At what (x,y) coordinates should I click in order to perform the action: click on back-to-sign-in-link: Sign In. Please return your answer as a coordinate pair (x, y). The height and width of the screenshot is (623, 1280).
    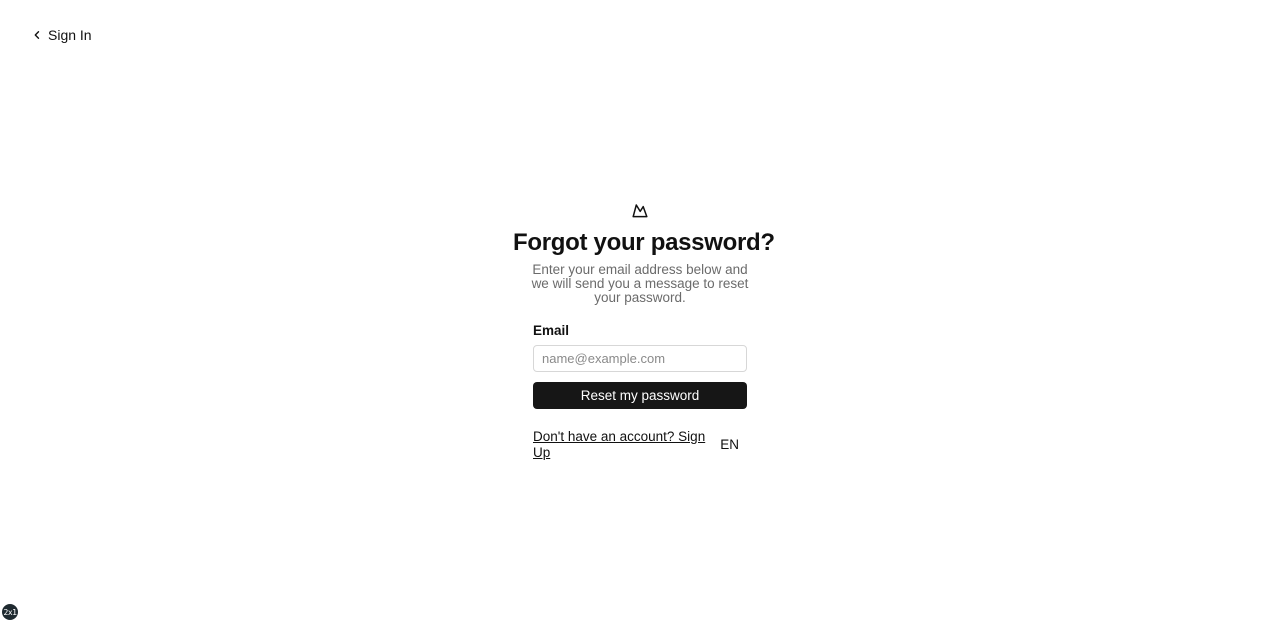
    Looking at the image, I should click on (62, 35).